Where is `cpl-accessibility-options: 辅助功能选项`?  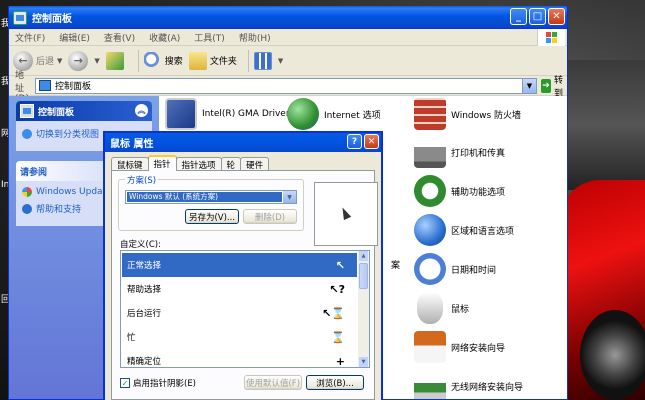
cpl-accessibility-options: 辅助功能选项 is located at coordinates (459, 191).